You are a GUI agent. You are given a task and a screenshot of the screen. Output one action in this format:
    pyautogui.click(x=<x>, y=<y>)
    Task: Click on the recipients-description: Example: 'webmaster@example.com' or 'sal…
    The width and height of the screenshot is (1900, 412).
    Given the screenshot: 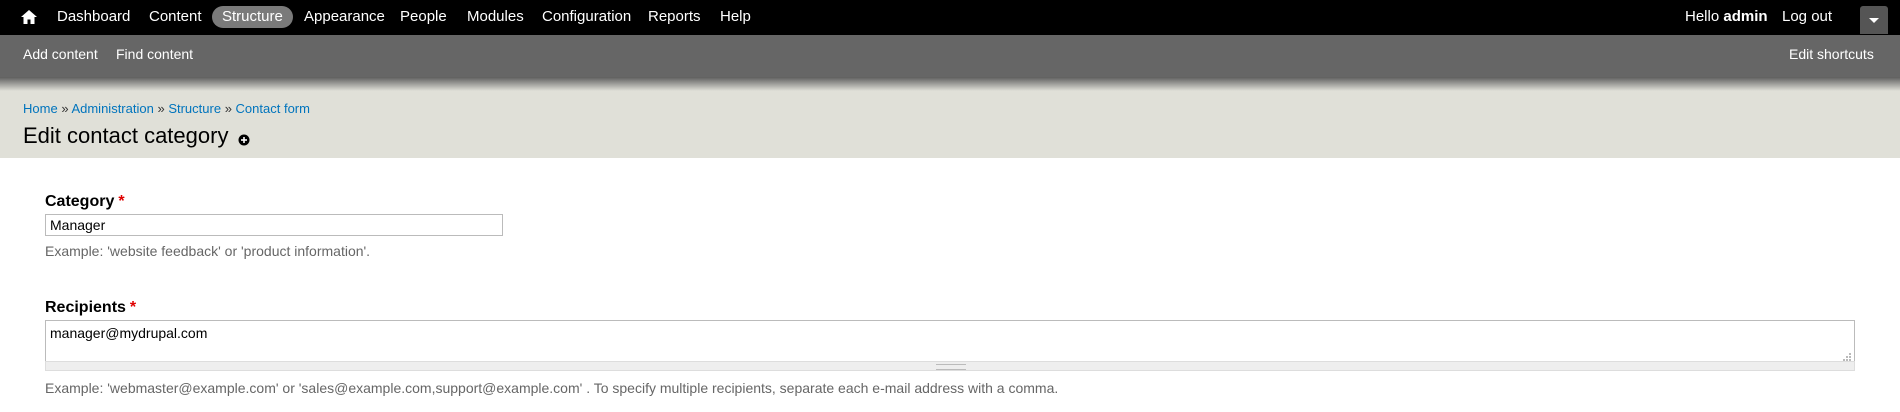 What is the action you would take?
    pyautogui.click(x=552, y=388)
    